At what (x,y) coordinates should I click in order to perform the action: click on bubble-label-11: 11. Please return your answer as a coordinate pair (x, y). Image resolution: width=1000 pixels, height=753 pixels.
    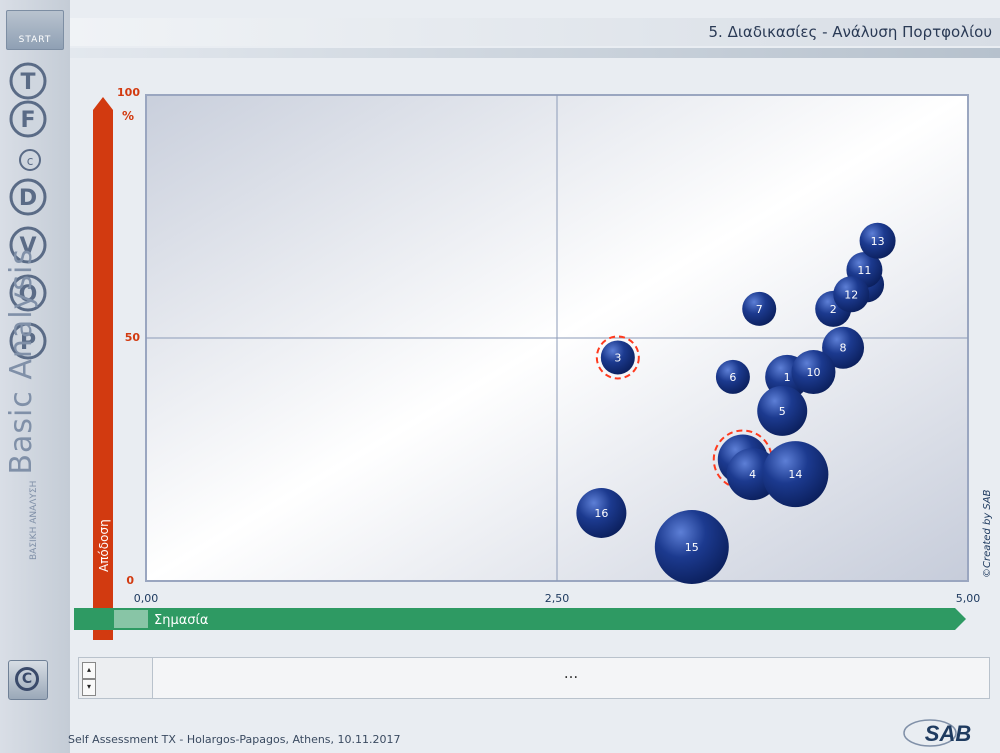
    Looking at the image, I should click on (864, 270).